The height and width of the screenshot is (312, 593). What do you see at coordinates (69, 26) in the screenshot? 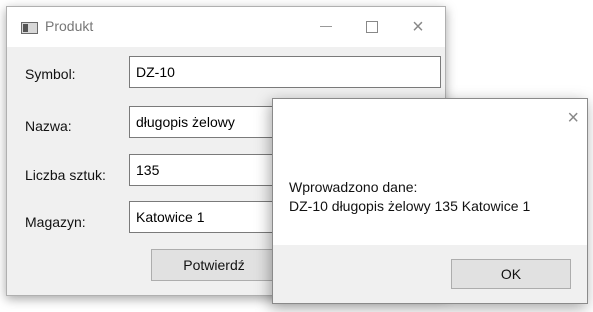
I see `window-title: Produkt` at bounding box center [69, 26].